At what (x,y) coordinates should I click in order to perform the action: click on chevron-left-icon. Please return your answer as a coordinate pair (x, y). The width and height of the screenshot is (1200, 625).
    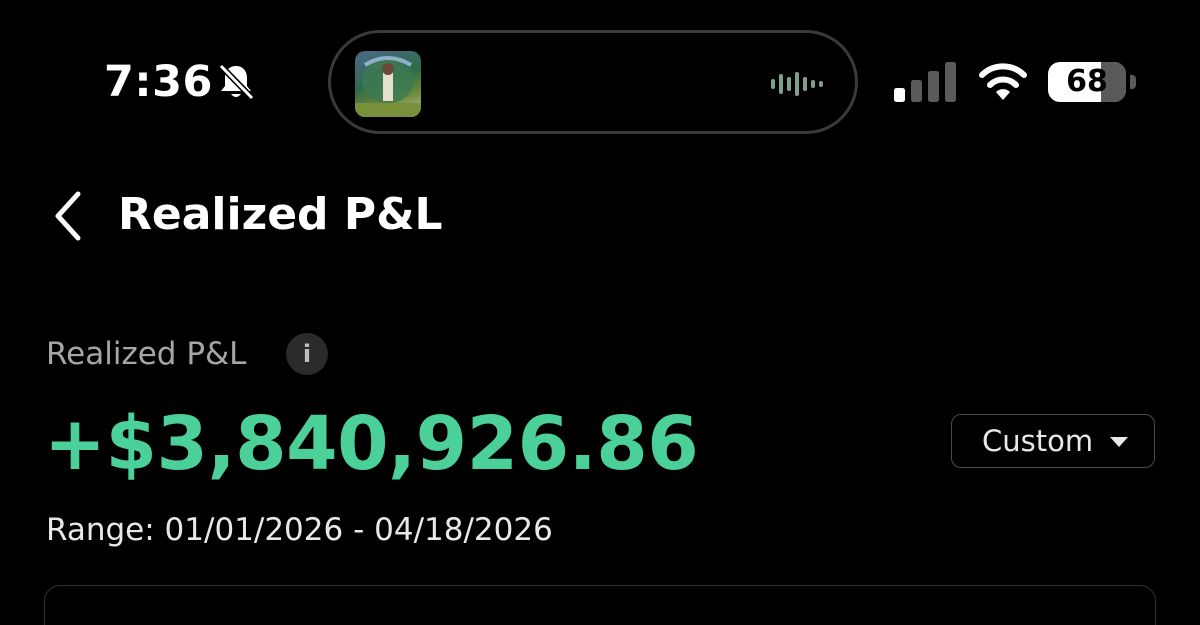
    Looking at the image, I should click on (68, 216).